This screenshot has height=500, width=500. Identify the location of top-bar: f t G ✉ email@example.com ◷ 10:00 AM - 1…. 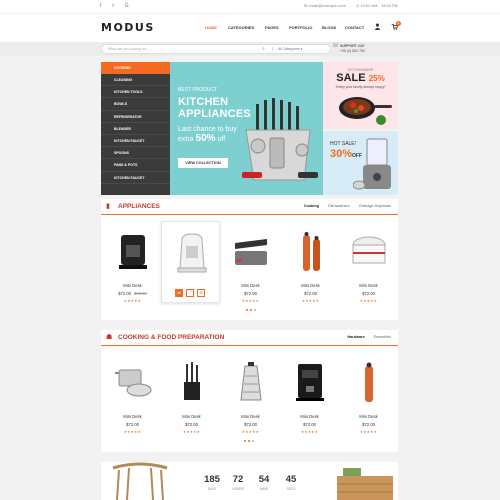
(250, 7).